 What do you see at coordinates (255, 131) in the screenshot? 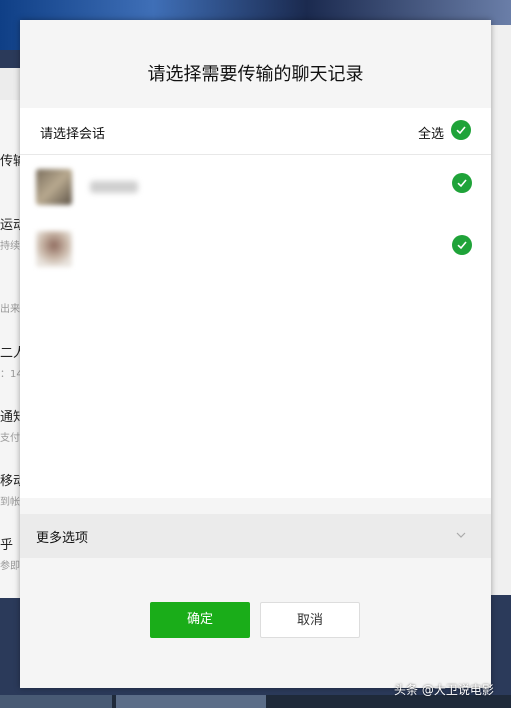
I see `select-conversation-header: 请选择会话 全选` at bounding box center [255, 131].